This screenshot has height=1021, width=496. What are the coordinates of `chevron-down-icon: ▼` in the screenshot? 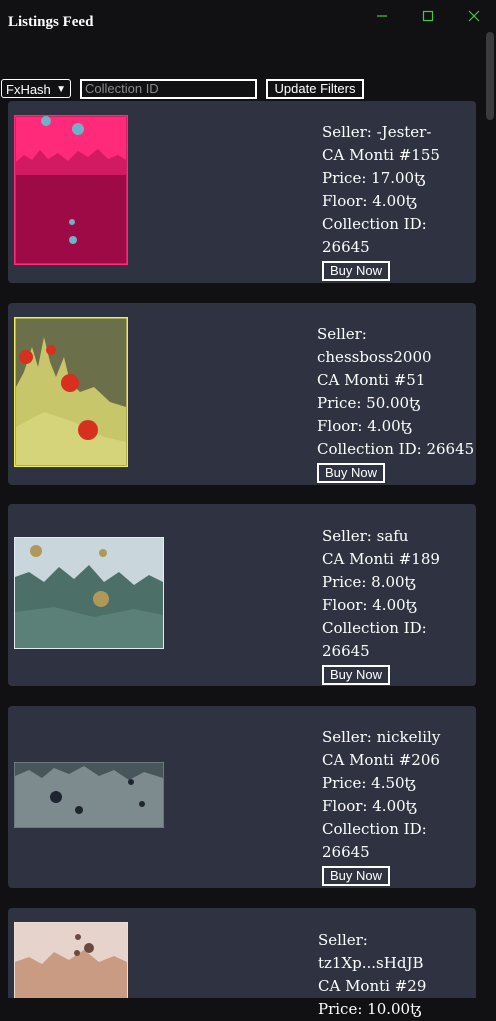 It's located at (61, 89).